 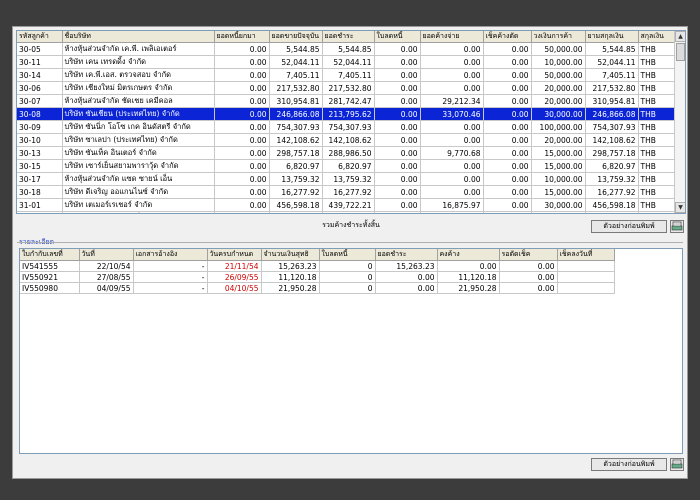 What do you see at coordinates (170, 255) in the screenshot?
I see `detail-column-header: เอกสารอ้างอิง` at bounding box center [170, 255].